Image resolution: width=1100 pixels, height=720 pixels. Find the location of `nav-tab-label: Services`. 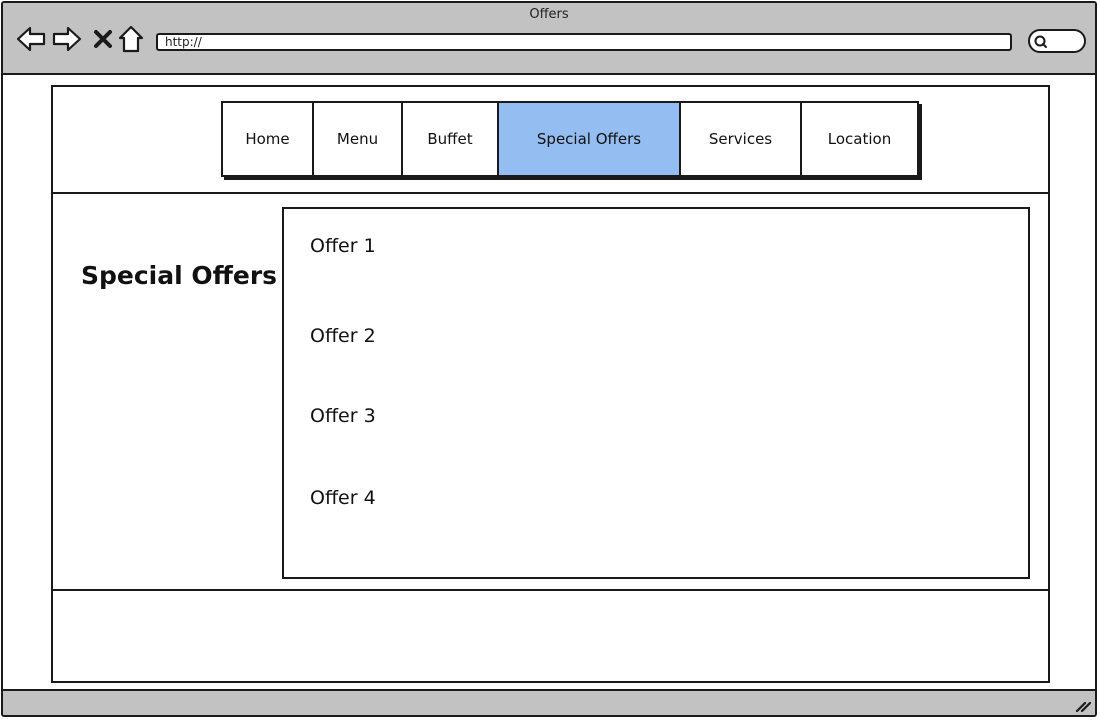

nav-tab-label: Services is located at coordinates (740, 139).